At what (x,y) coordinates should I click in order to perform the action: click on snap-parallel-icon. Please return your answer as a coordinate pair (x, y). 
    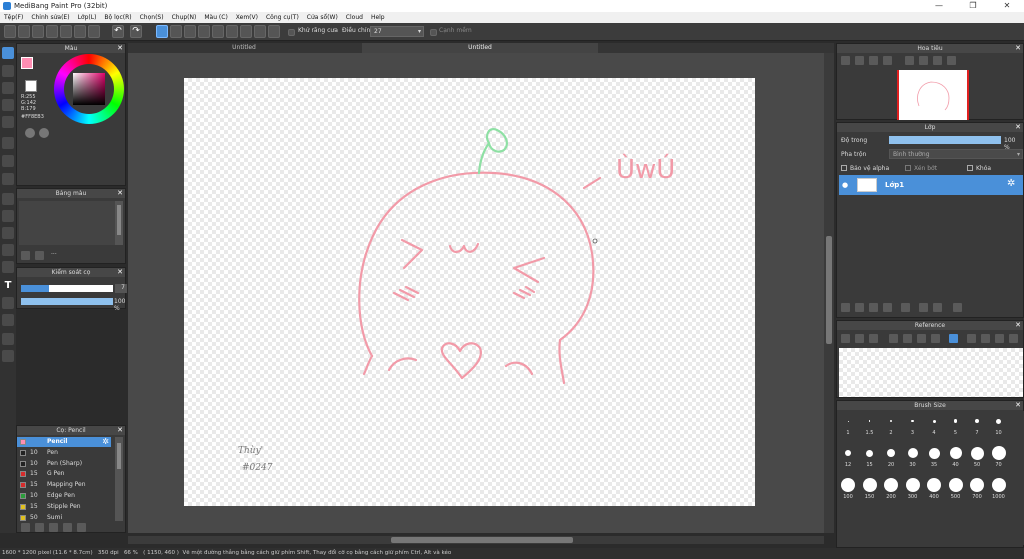
    Looking at the image, I should click on (176, 31).